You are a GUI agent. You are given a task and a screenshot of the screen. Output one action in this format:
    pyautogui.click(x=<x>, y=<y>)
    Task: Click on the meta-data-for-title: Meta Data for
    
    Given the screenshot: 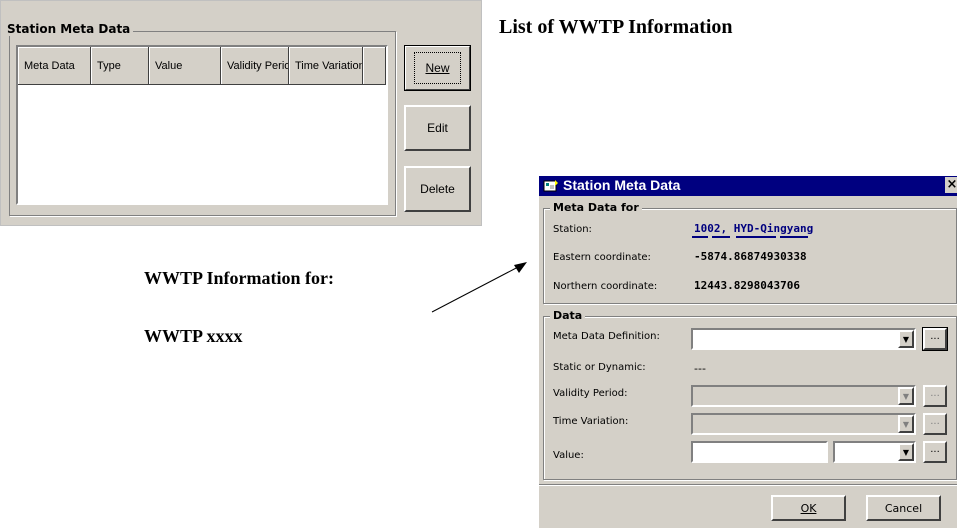 What is the action you would take?
    pyautogui.click(x=596, y=207)
    